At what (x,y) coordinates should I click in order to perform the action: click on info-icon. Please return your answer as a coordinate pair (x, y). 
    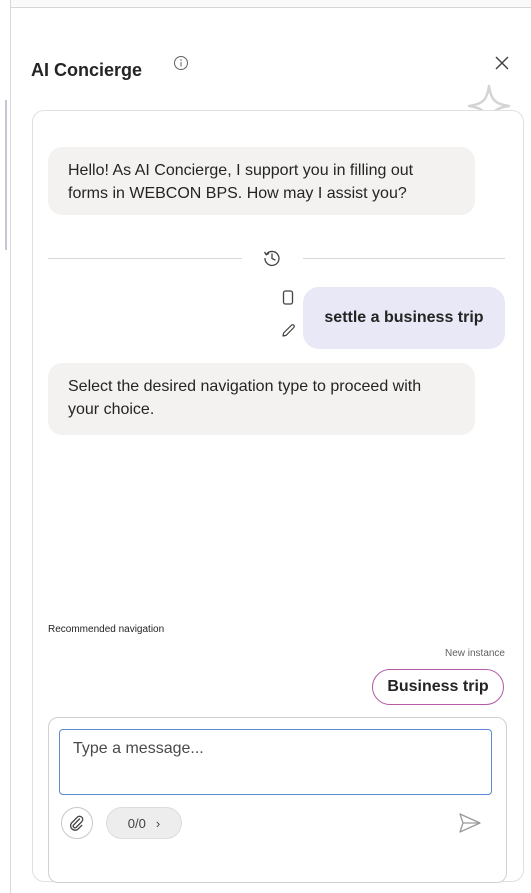
    Looking at the image, I should click on (181, 63).